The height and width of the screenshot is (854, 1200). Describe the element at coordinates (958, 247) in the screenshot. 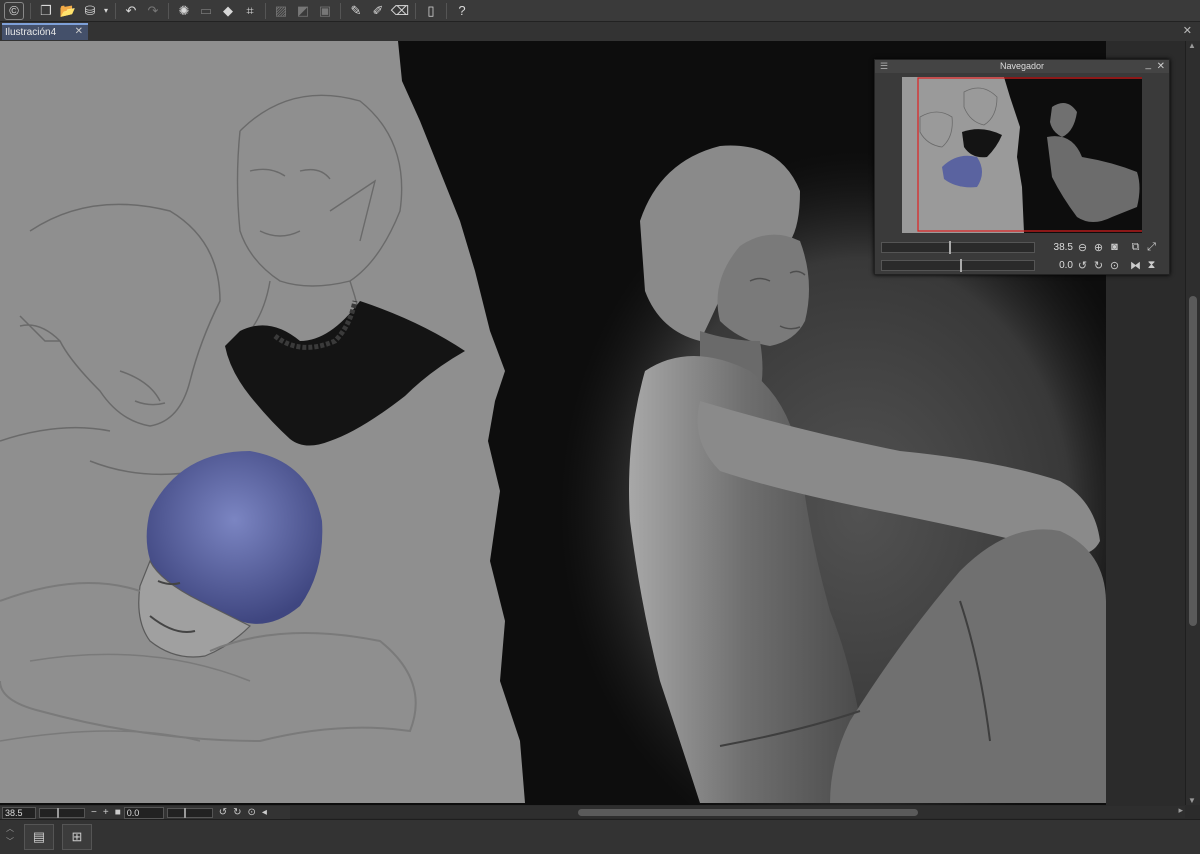

I see `navigator-zoom-slider` at that location.